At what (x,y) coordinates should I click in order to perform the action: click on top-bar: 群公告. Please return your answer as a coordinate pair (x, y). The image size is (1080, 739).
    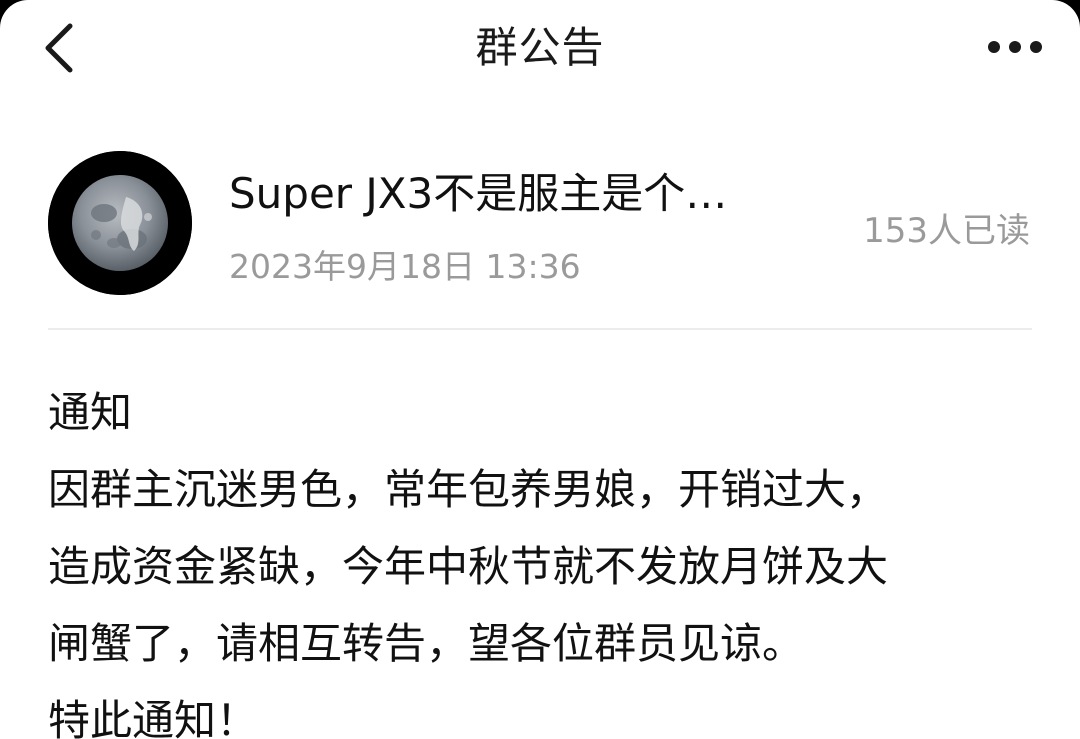
    Looking at the image, I should click on (540, 48).